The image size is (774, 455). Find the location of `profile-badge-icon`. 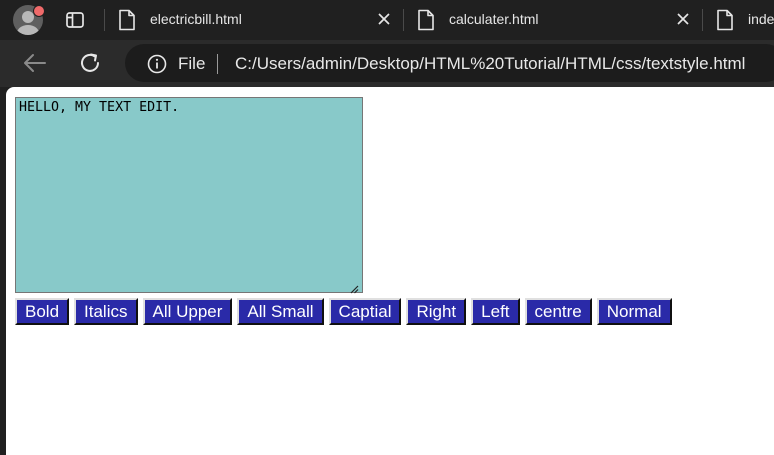

profile-badge-icon is located at coordinates (39, 11).